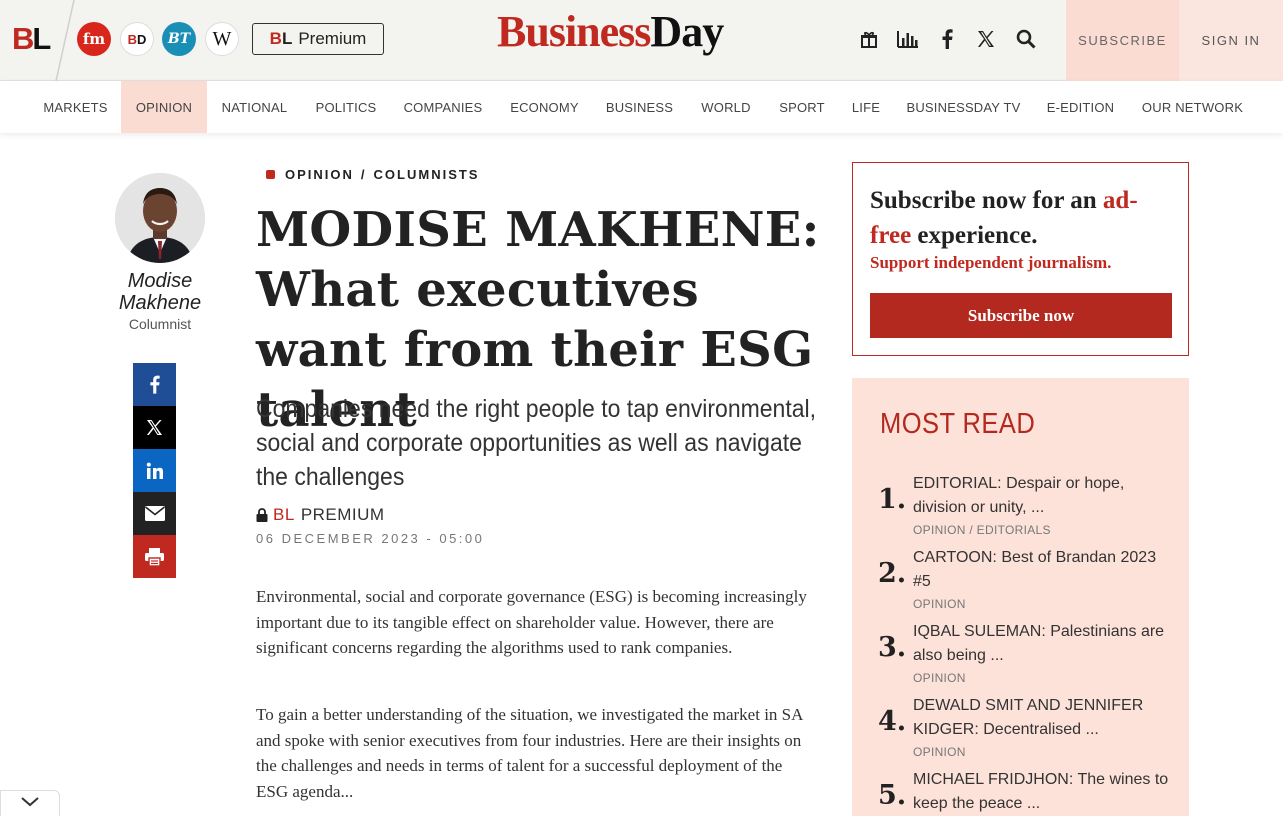 The width and height of the screenshot is (1283, 816). I want to click on fm-brand-link: fm, so click(94, 39).